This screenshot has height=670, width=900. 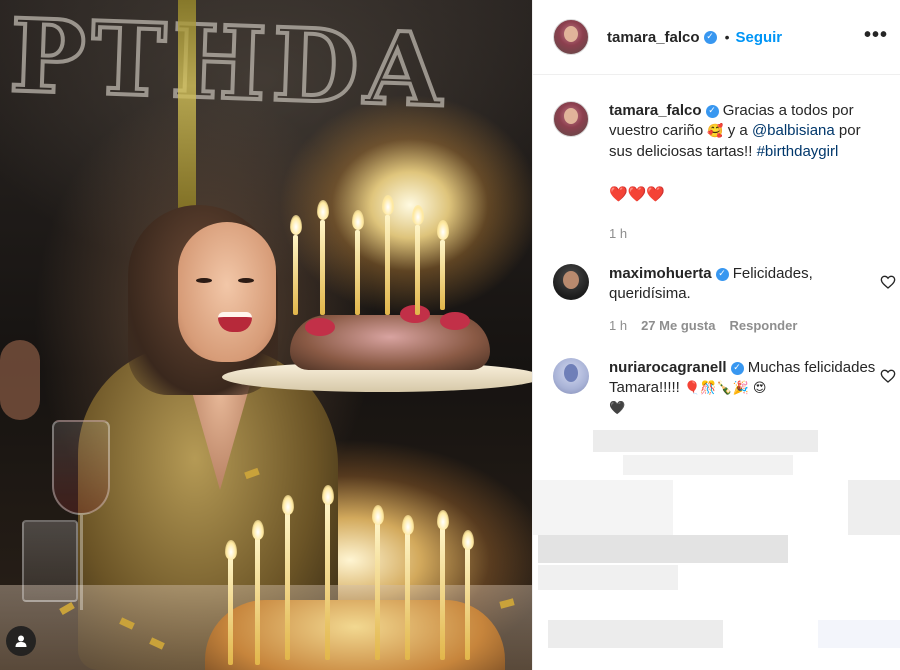 What do you see at coordinates (81, 467) in the screenshot?
I see `wine-glass` at bounding box center [81, 467].